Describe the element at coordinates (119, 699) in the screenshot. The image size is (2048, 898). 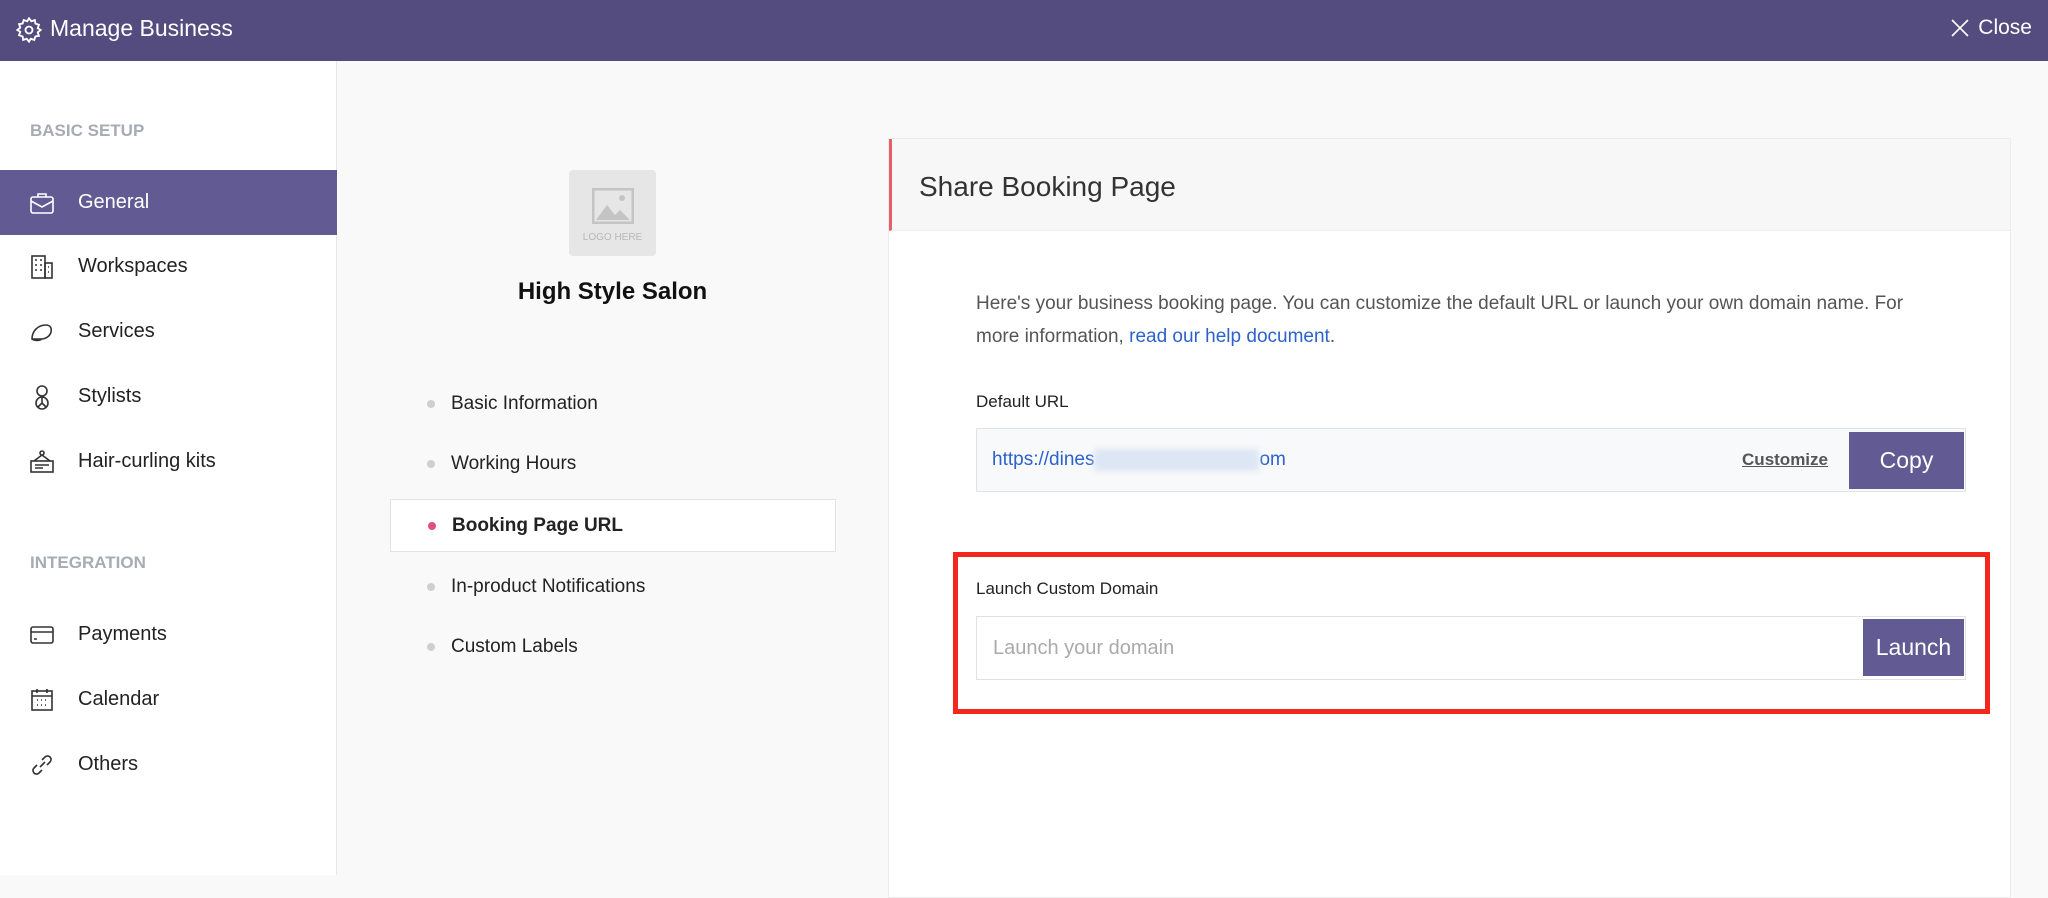
I see `sidebar-item-label: Calendar` at that location.